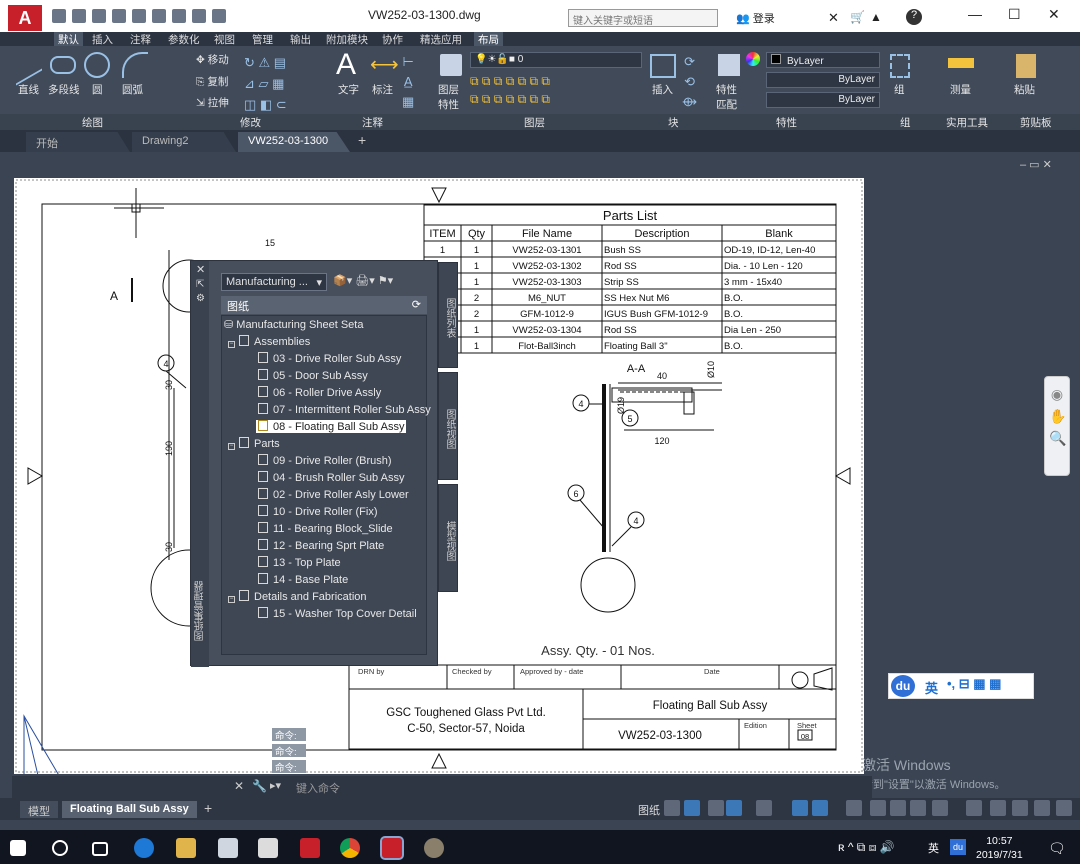 This screenshot has height=864, width=1080. I want to click on nav-icons: ◉ ✋ 🔍, so click(1057, 416).